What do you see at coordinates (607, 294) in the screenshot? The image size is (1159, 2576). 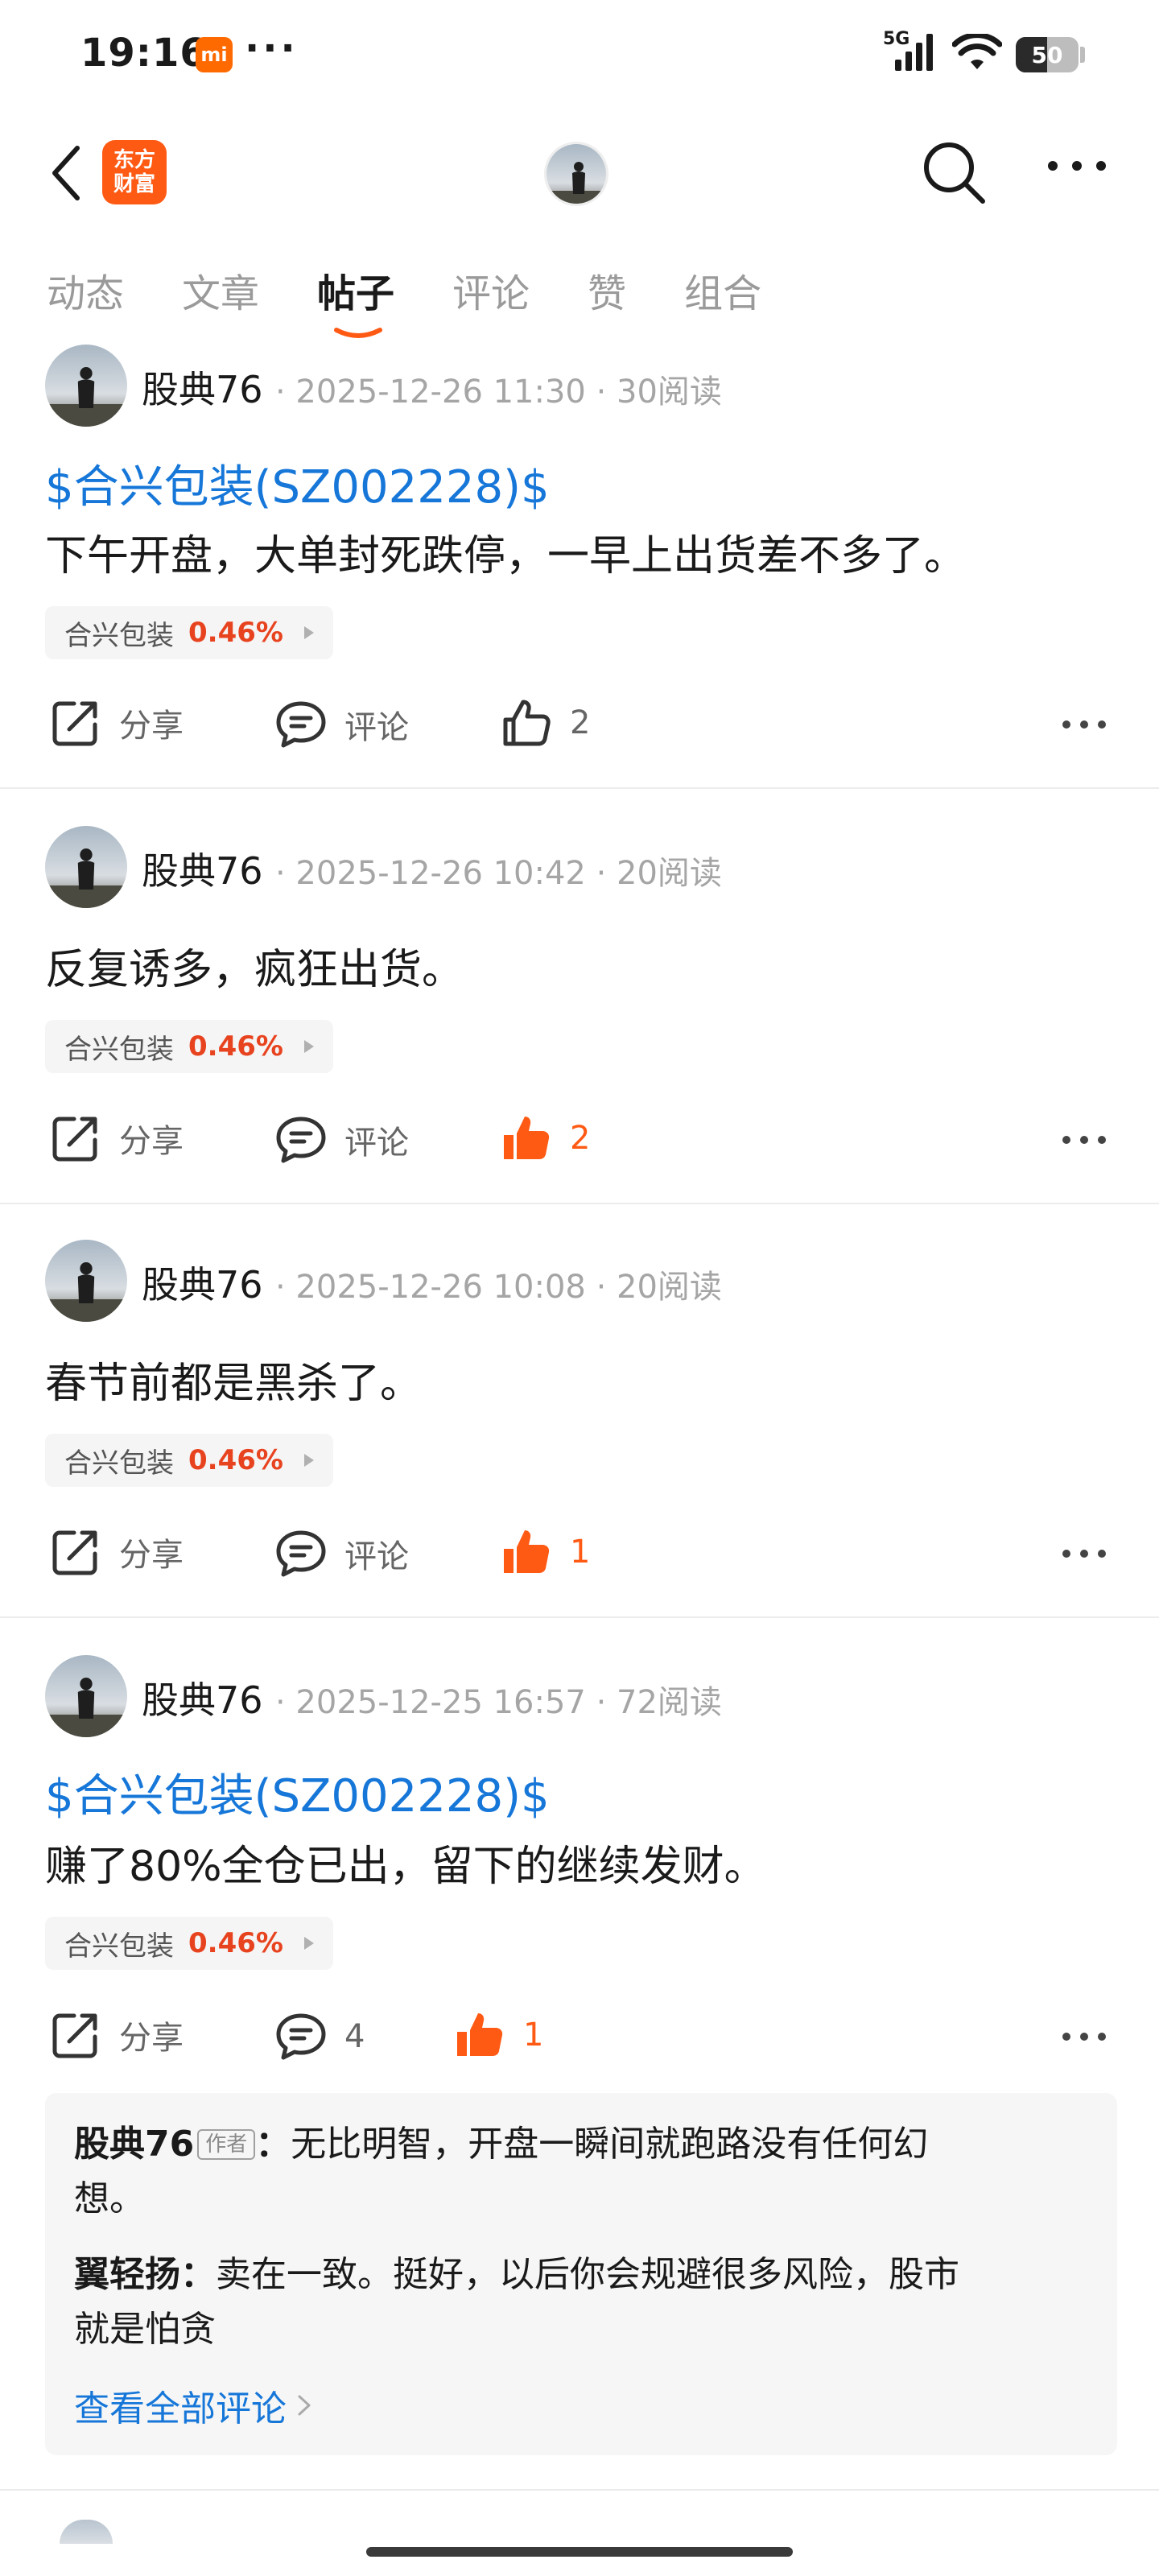 I see `tab-likes: 赞` at bounding box center [607, 294].